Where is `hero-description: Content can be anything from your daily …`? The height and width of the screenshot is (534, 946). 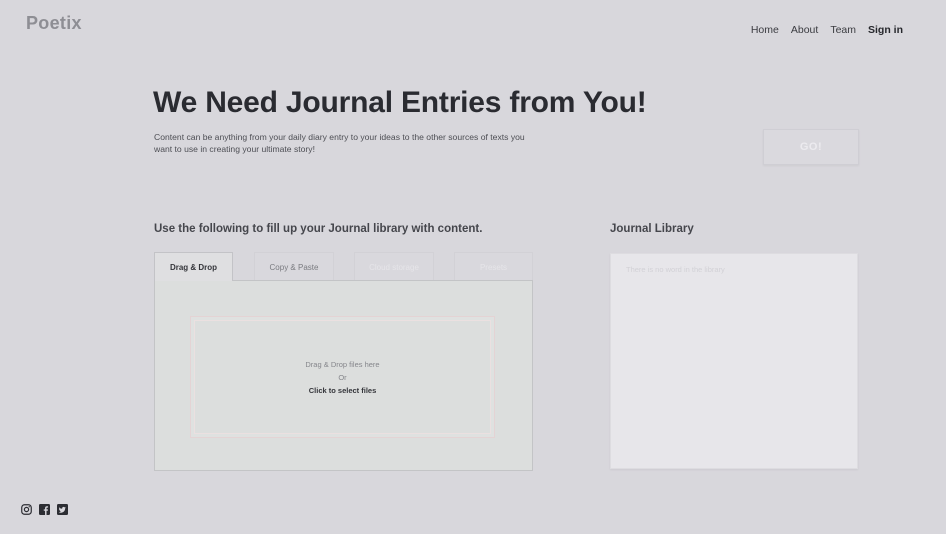 hero-description: Content can be anything from your daily … is located at coordinates (339, 143).